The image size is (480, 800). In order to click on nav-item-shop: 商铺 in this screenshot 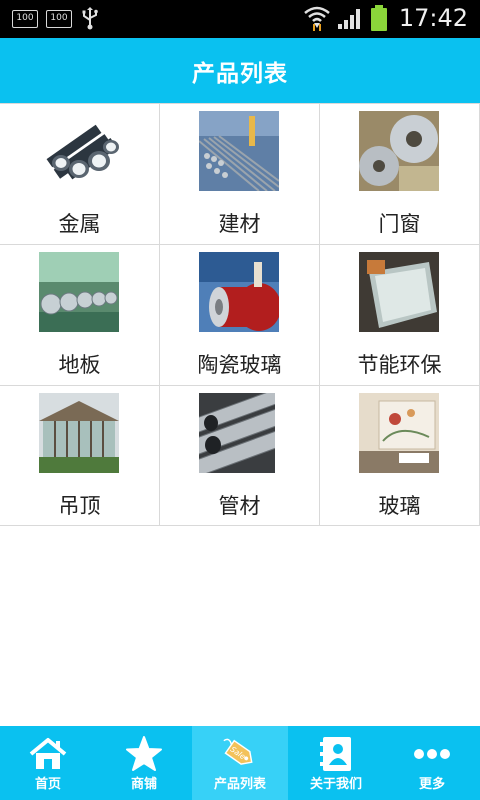, I will do `click(144, 763)`.